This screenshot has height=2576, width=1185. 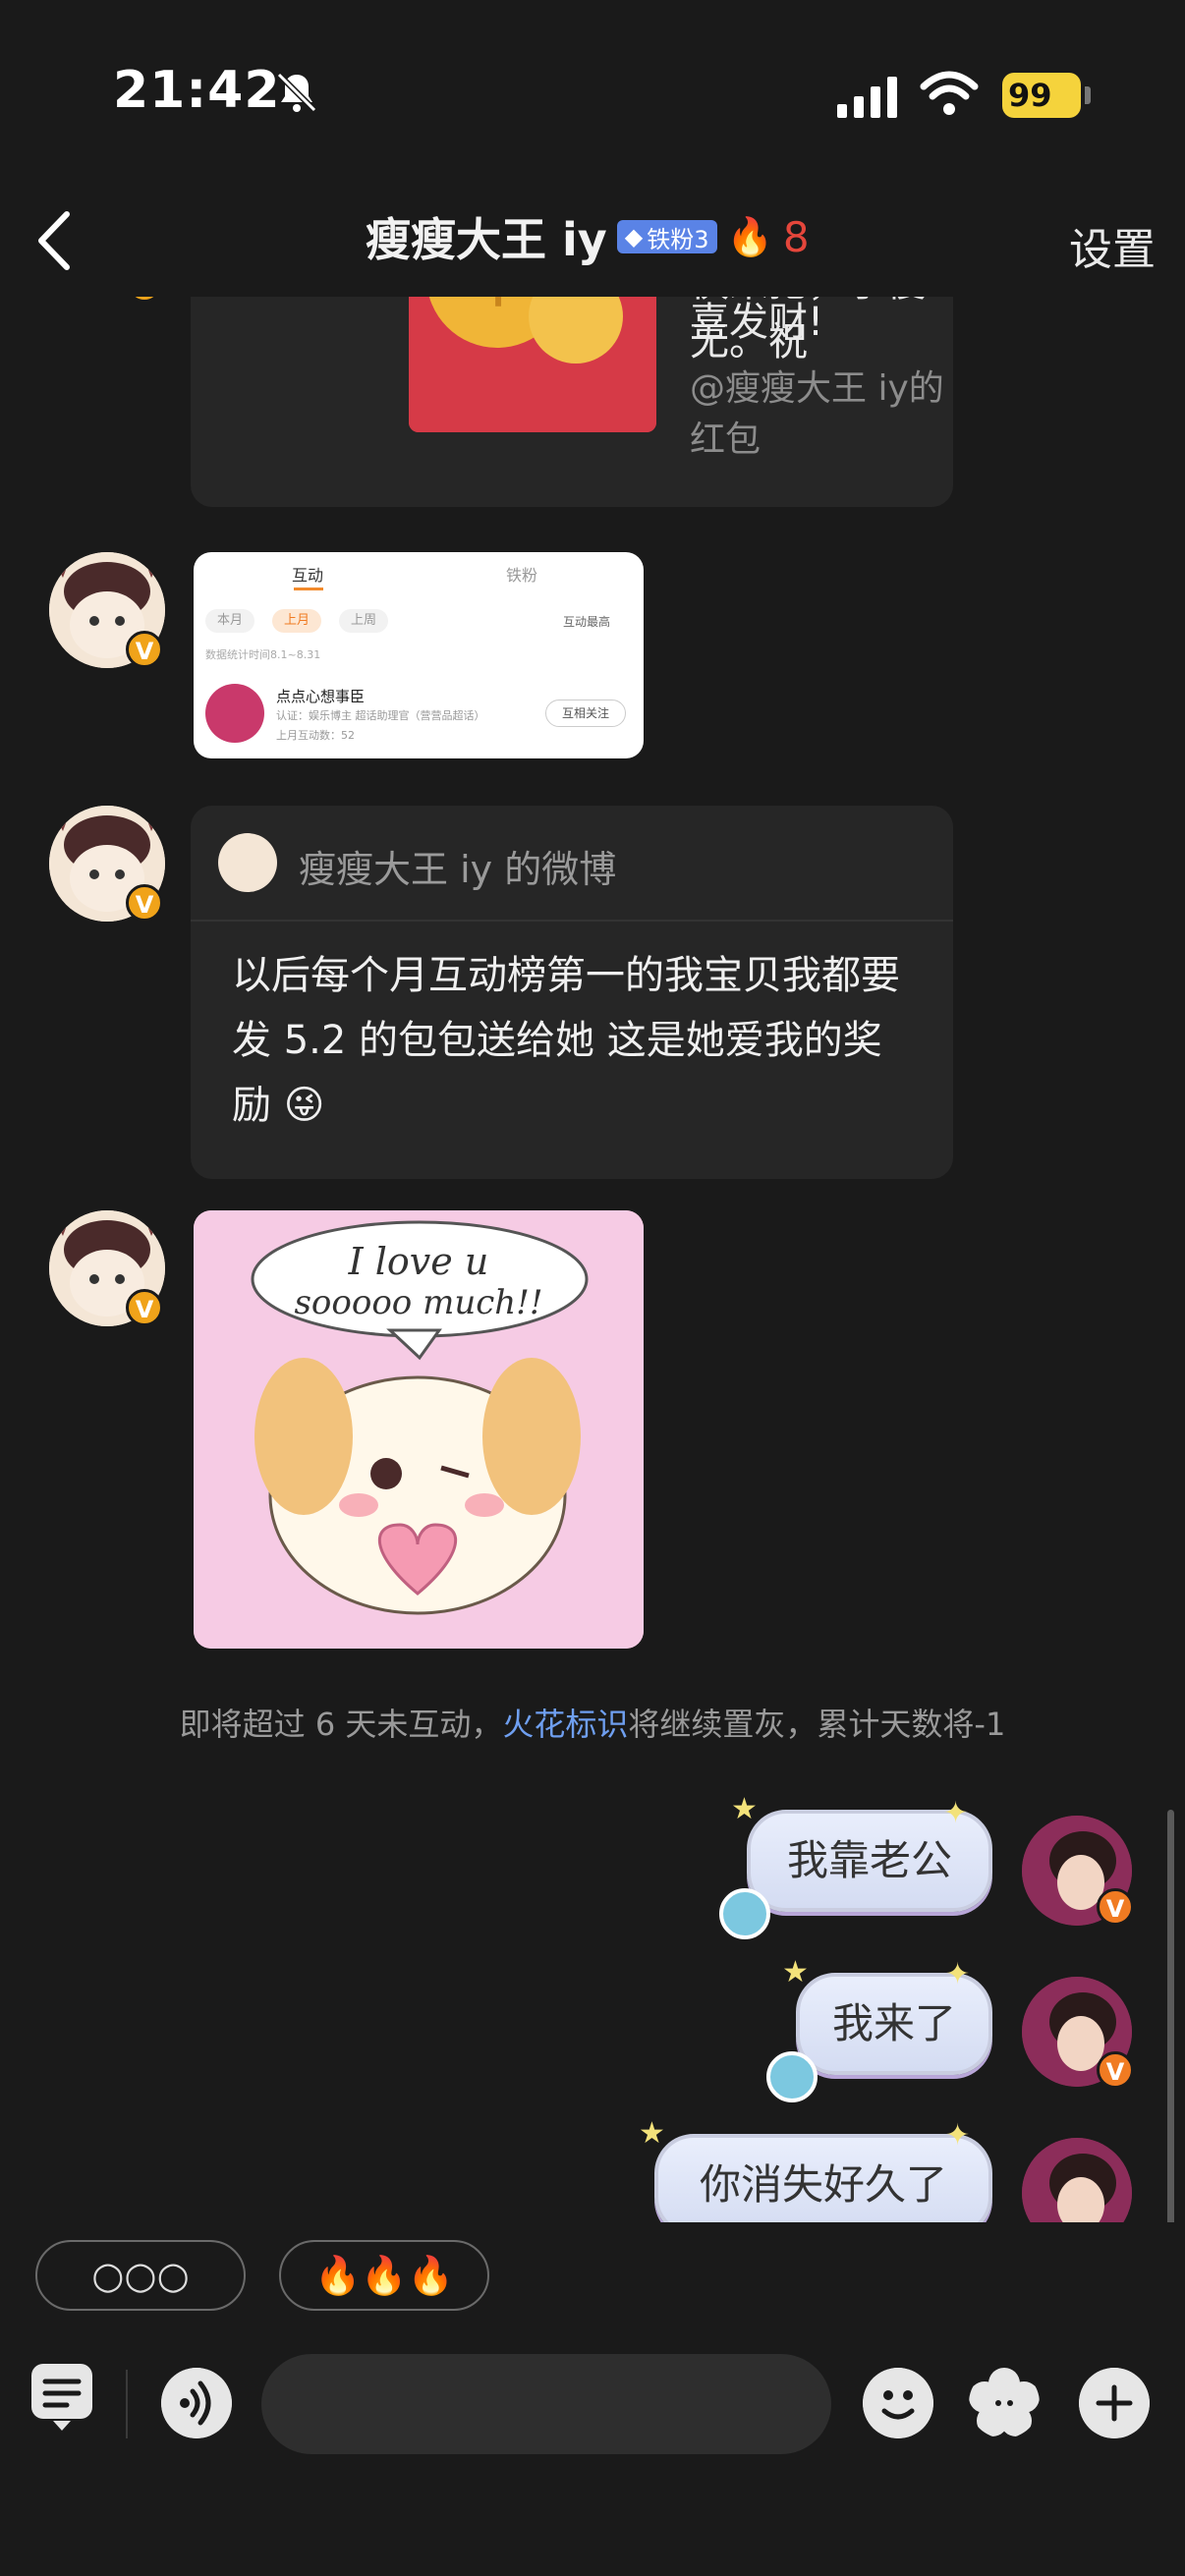 I want to click on user-avatar, so click(x=235, y=713).